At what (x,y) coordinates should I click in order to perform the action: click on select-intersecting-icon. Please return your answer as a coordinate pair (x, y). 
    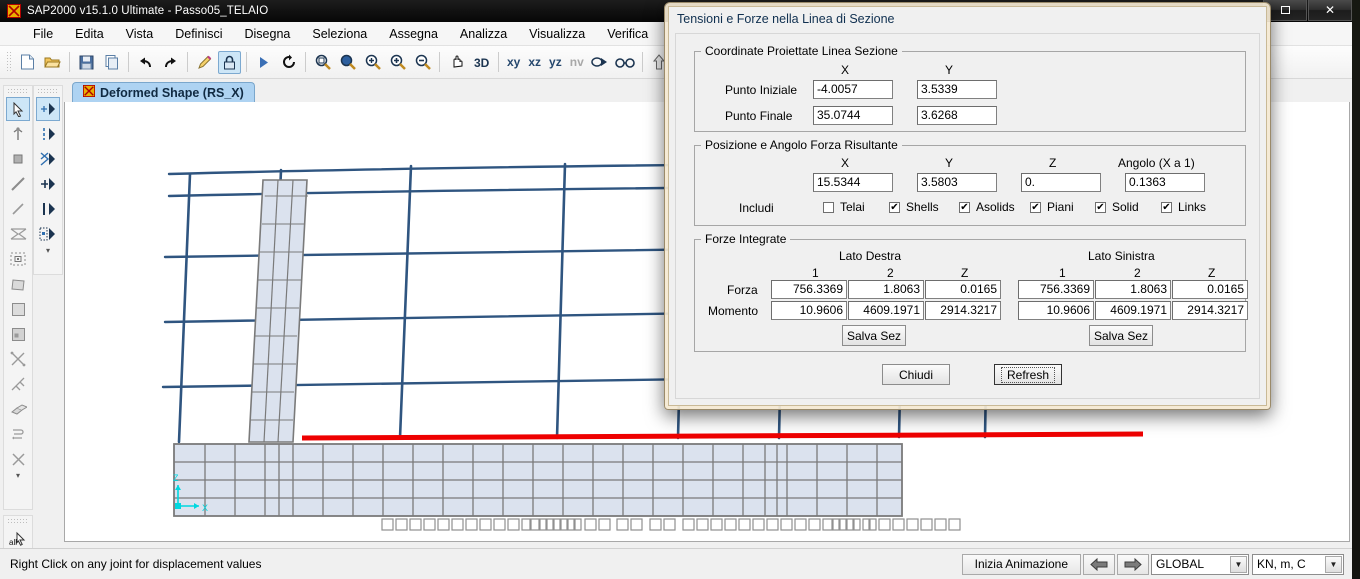
    Looking at the image, I should click on (48, 159).